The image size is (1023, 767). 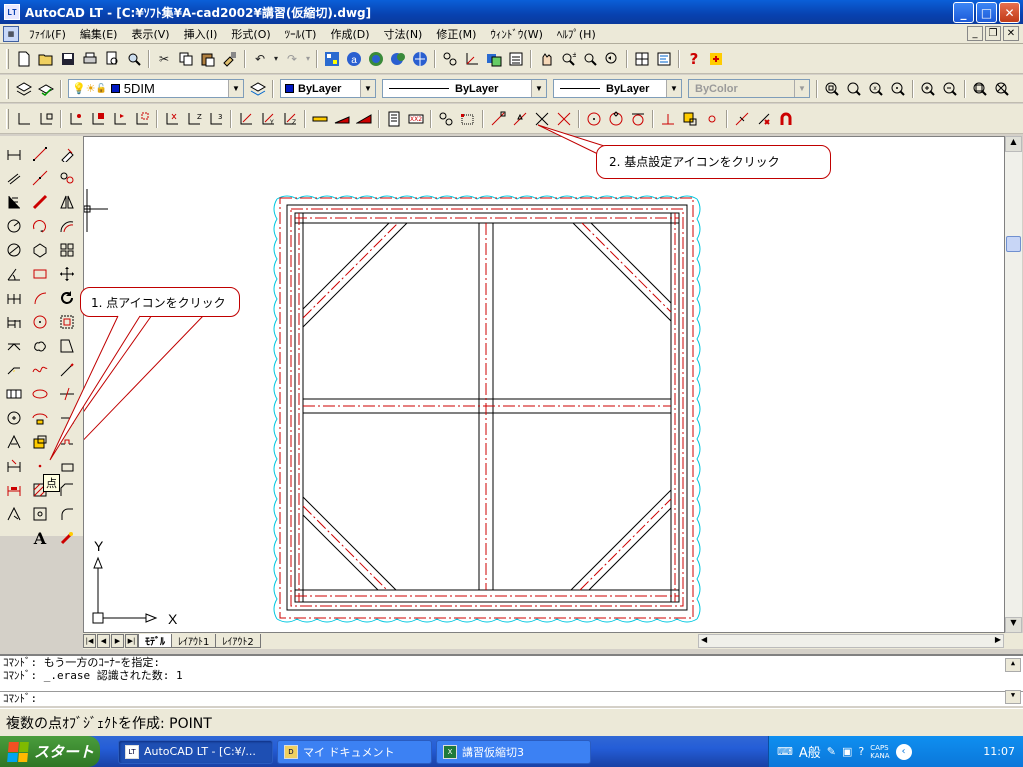 I want to click on ucs-rotate-z-icon: Z, so click(x=290, y=119).